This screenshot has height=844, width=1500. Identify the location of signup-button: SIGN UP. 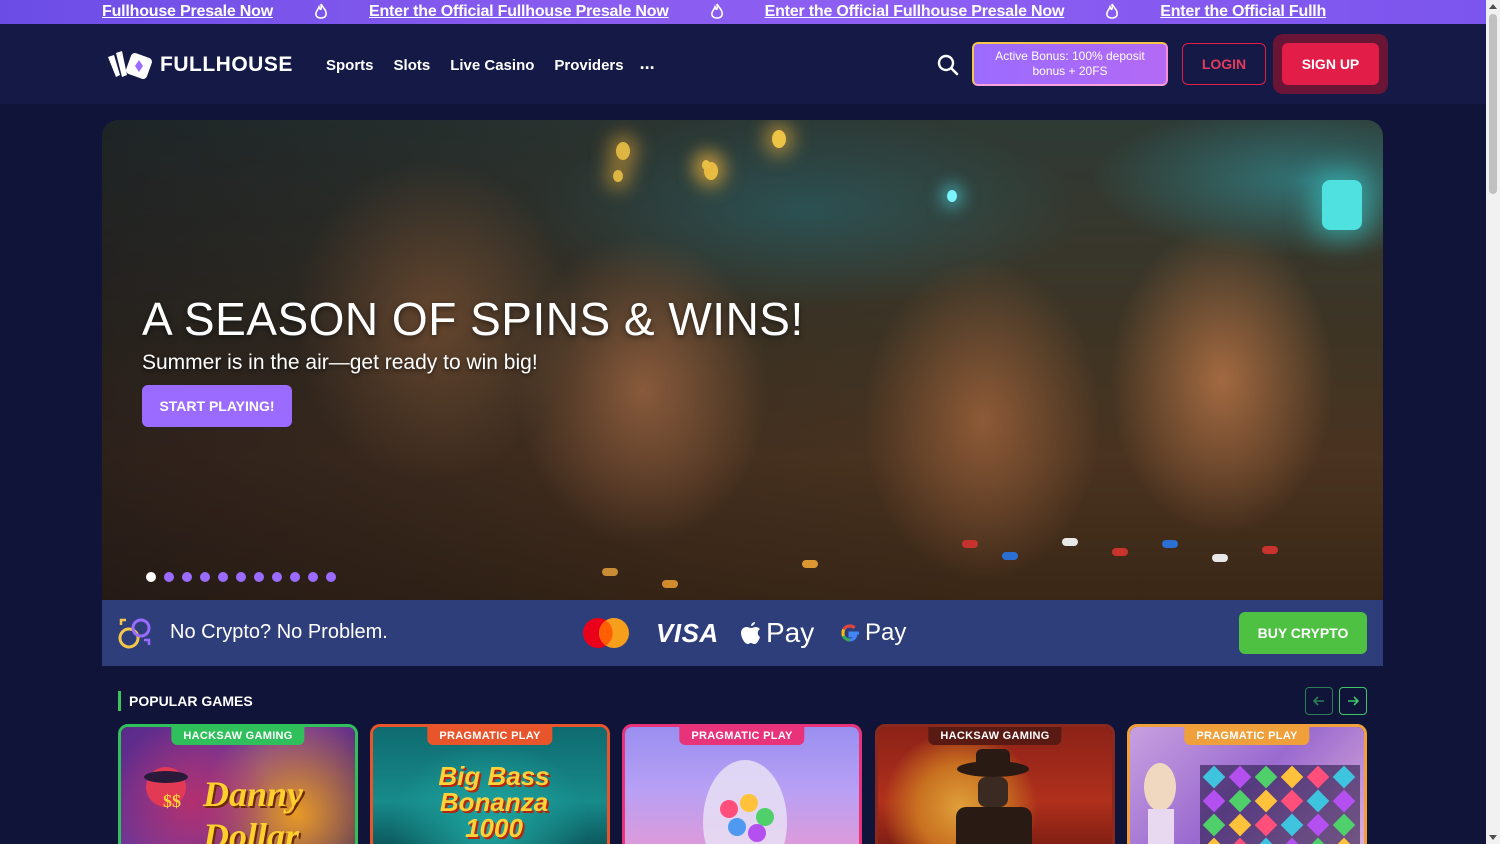
(1330, 64).